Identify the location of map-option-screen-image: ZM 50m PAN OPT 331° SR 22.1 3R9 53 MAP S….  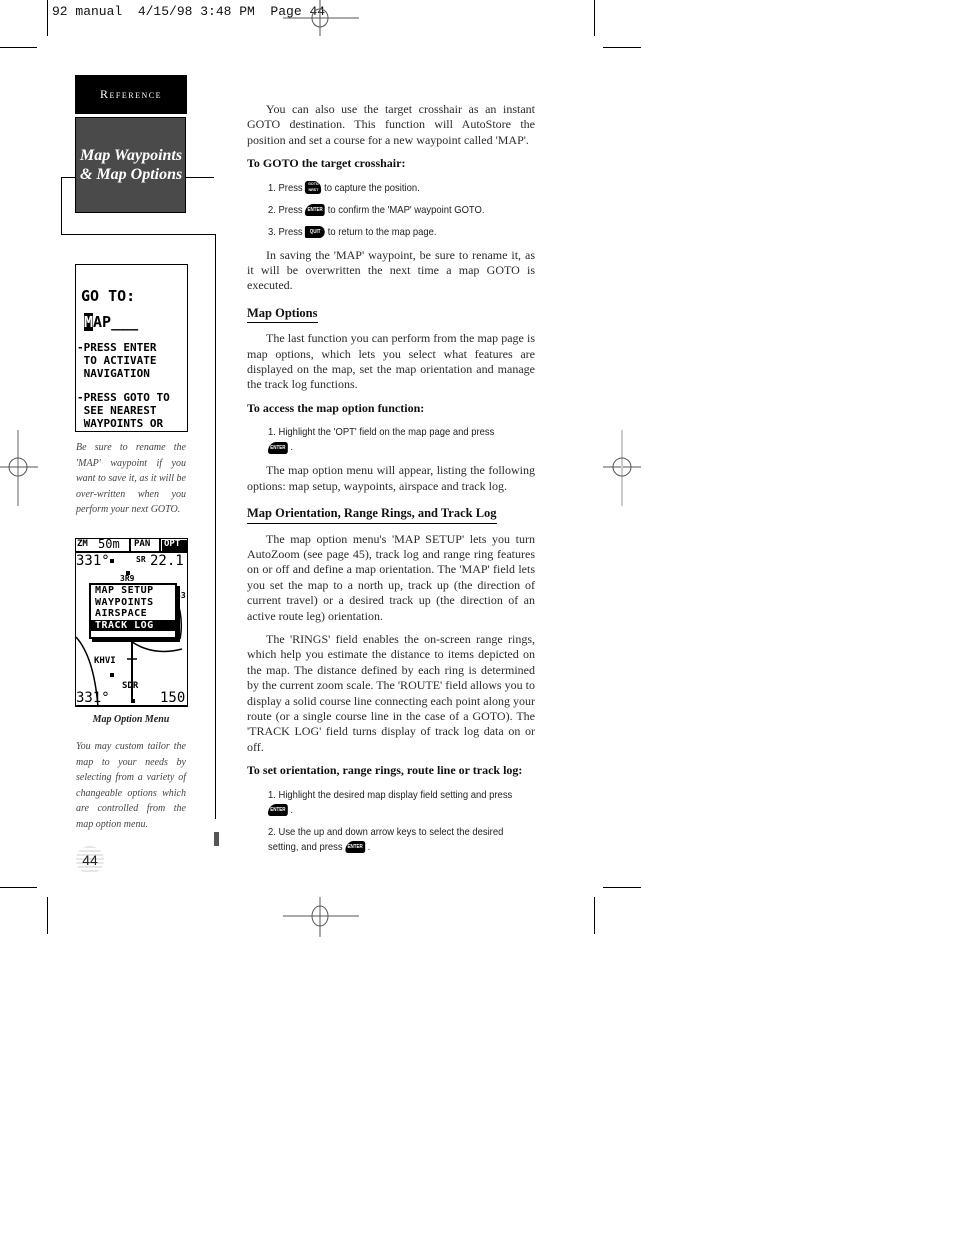
(131, 622).